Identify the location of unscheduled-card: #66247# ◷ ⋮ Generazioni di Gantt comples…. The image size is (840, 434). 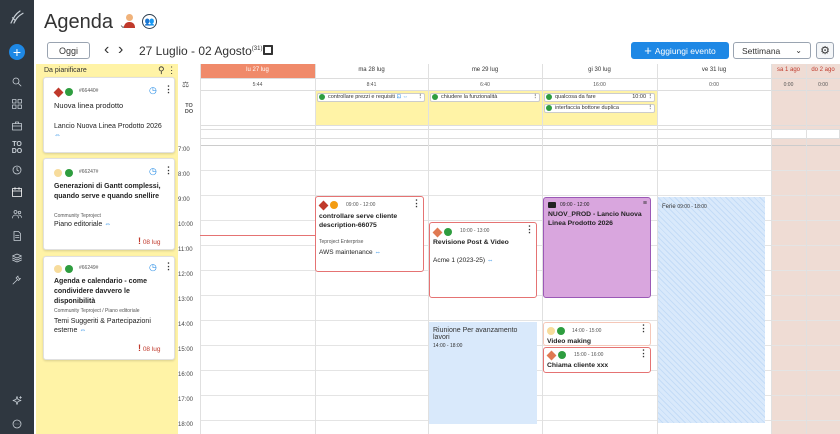
(109, 204).